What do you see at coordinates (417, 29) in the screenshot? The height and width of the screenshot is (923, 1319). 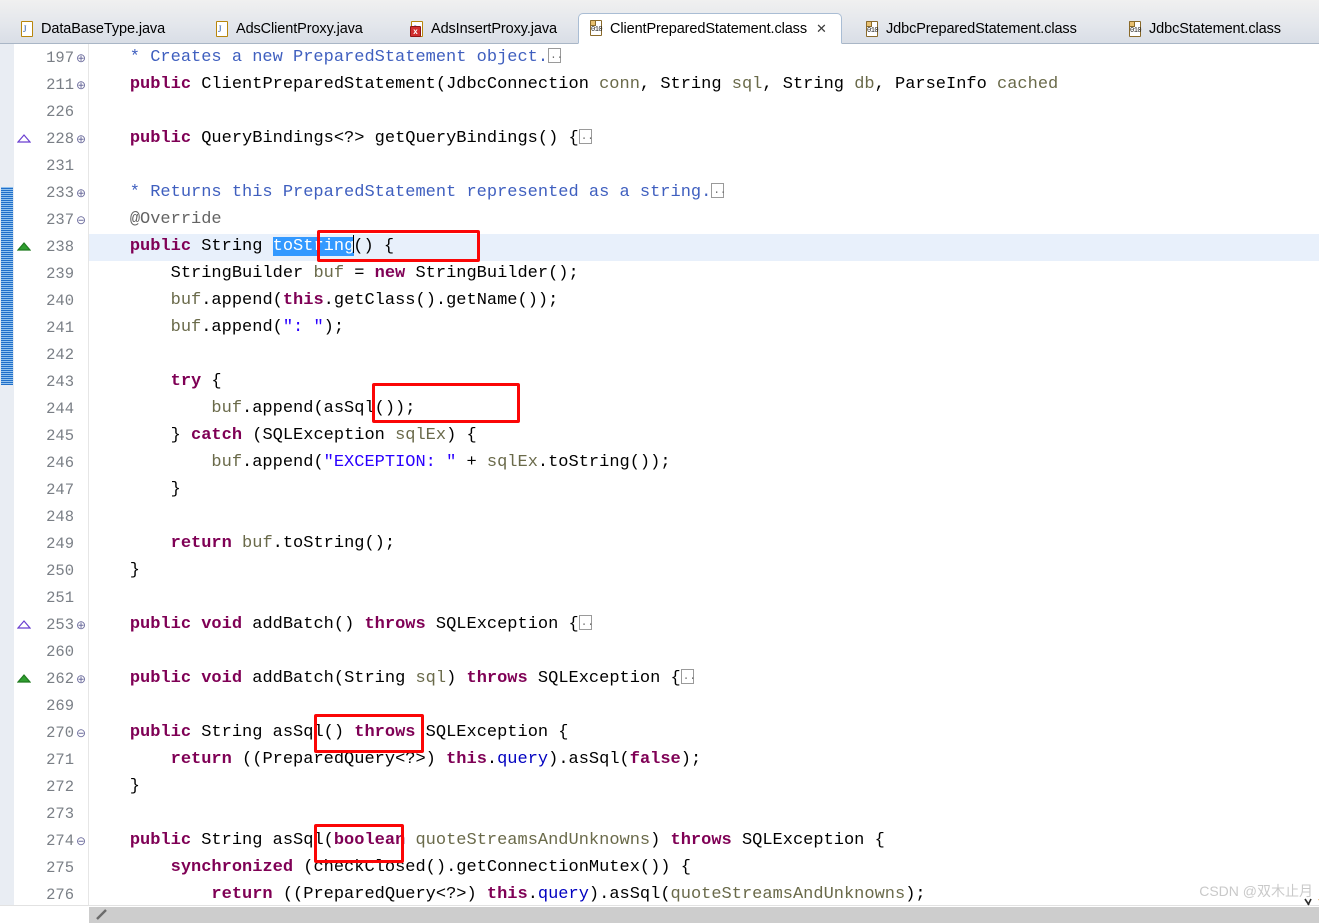 I see `java-file-error-icon: Jx` at bounding box center [417, 29].